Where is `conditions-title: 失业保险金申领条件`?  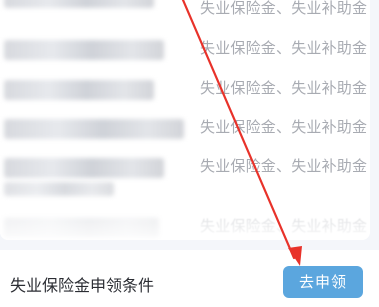 conditions-title: 失业保险金申领条件 is located at coordinates (82, 285).